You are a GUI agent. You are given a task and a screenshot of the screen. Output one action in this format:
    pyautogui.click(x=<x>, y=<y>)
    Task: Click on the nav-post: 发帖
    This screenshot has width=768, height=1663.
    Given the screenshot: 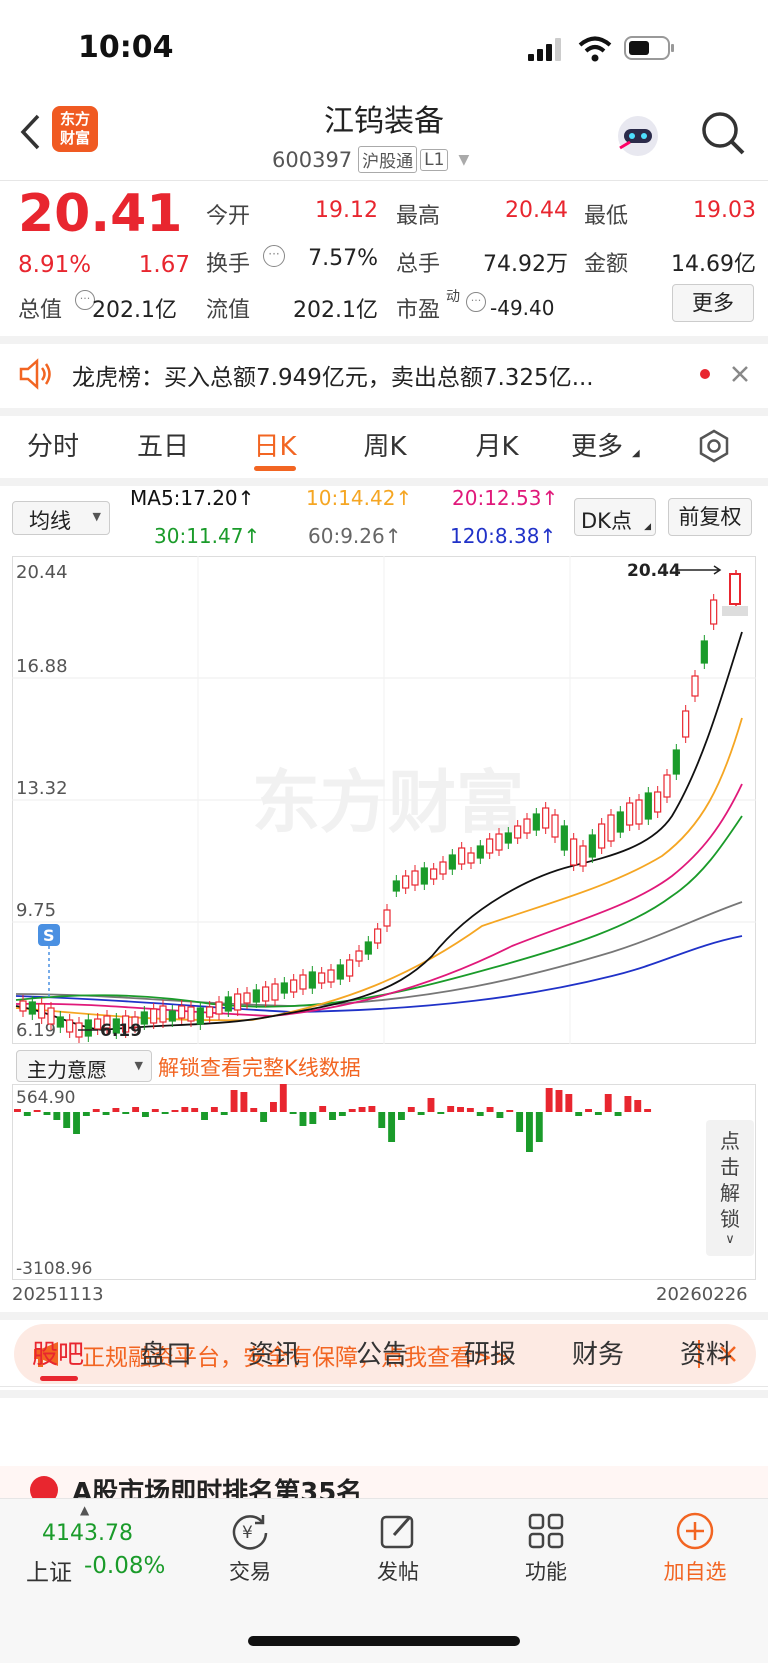 What is the action you would take?
    pyautogui.click(x=398, y=1548)
    